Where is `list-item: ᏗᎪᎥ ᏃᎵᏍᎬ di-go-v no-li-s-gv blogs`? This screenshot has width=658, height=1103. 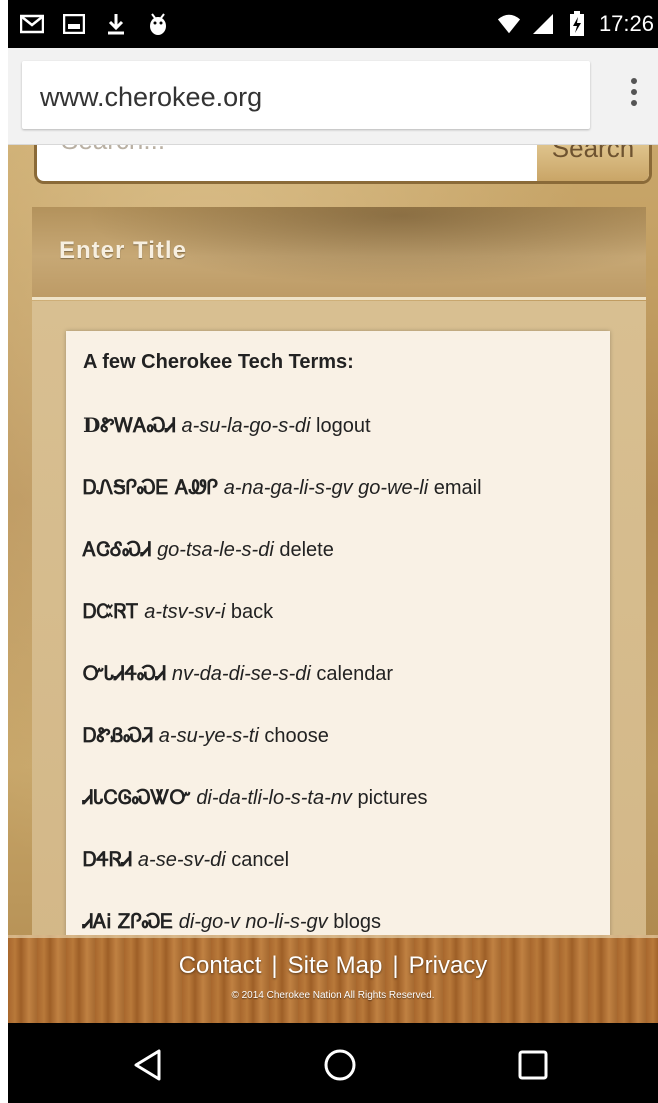
list-item: ᏗᎪᎥ ᏃᎵᏍᎬ di-go-v no-li-s-gv blogs is located at coordinates (232, 921).